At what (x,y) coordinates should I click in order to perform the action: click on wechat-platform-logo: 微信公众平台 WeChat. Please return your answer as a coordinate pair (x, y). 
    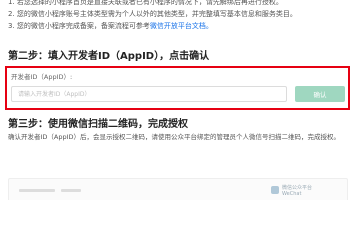
    Looking at the image, I should click on (301, 191).